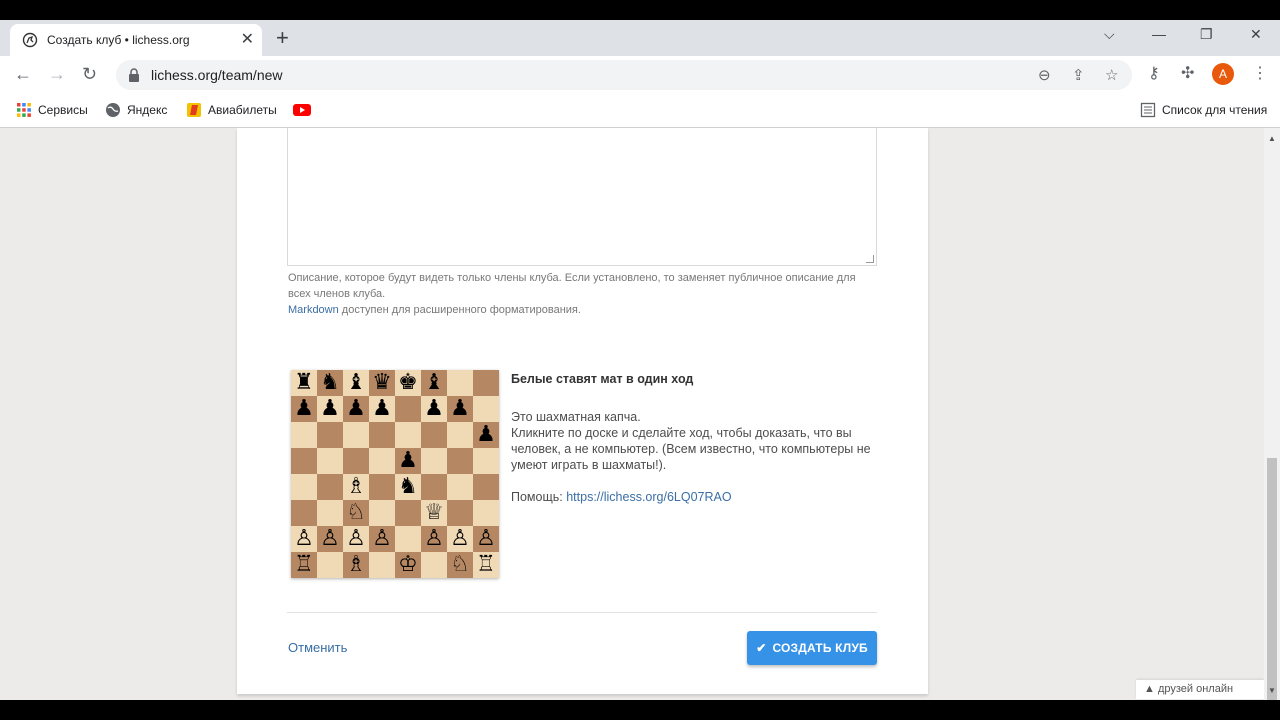 This screenshot has height=720, width=1280. What do you see at coordinates (1187, 74) in the screenshot?
I see `extensions-icon: ✣` at bounding box center [1187, 74].